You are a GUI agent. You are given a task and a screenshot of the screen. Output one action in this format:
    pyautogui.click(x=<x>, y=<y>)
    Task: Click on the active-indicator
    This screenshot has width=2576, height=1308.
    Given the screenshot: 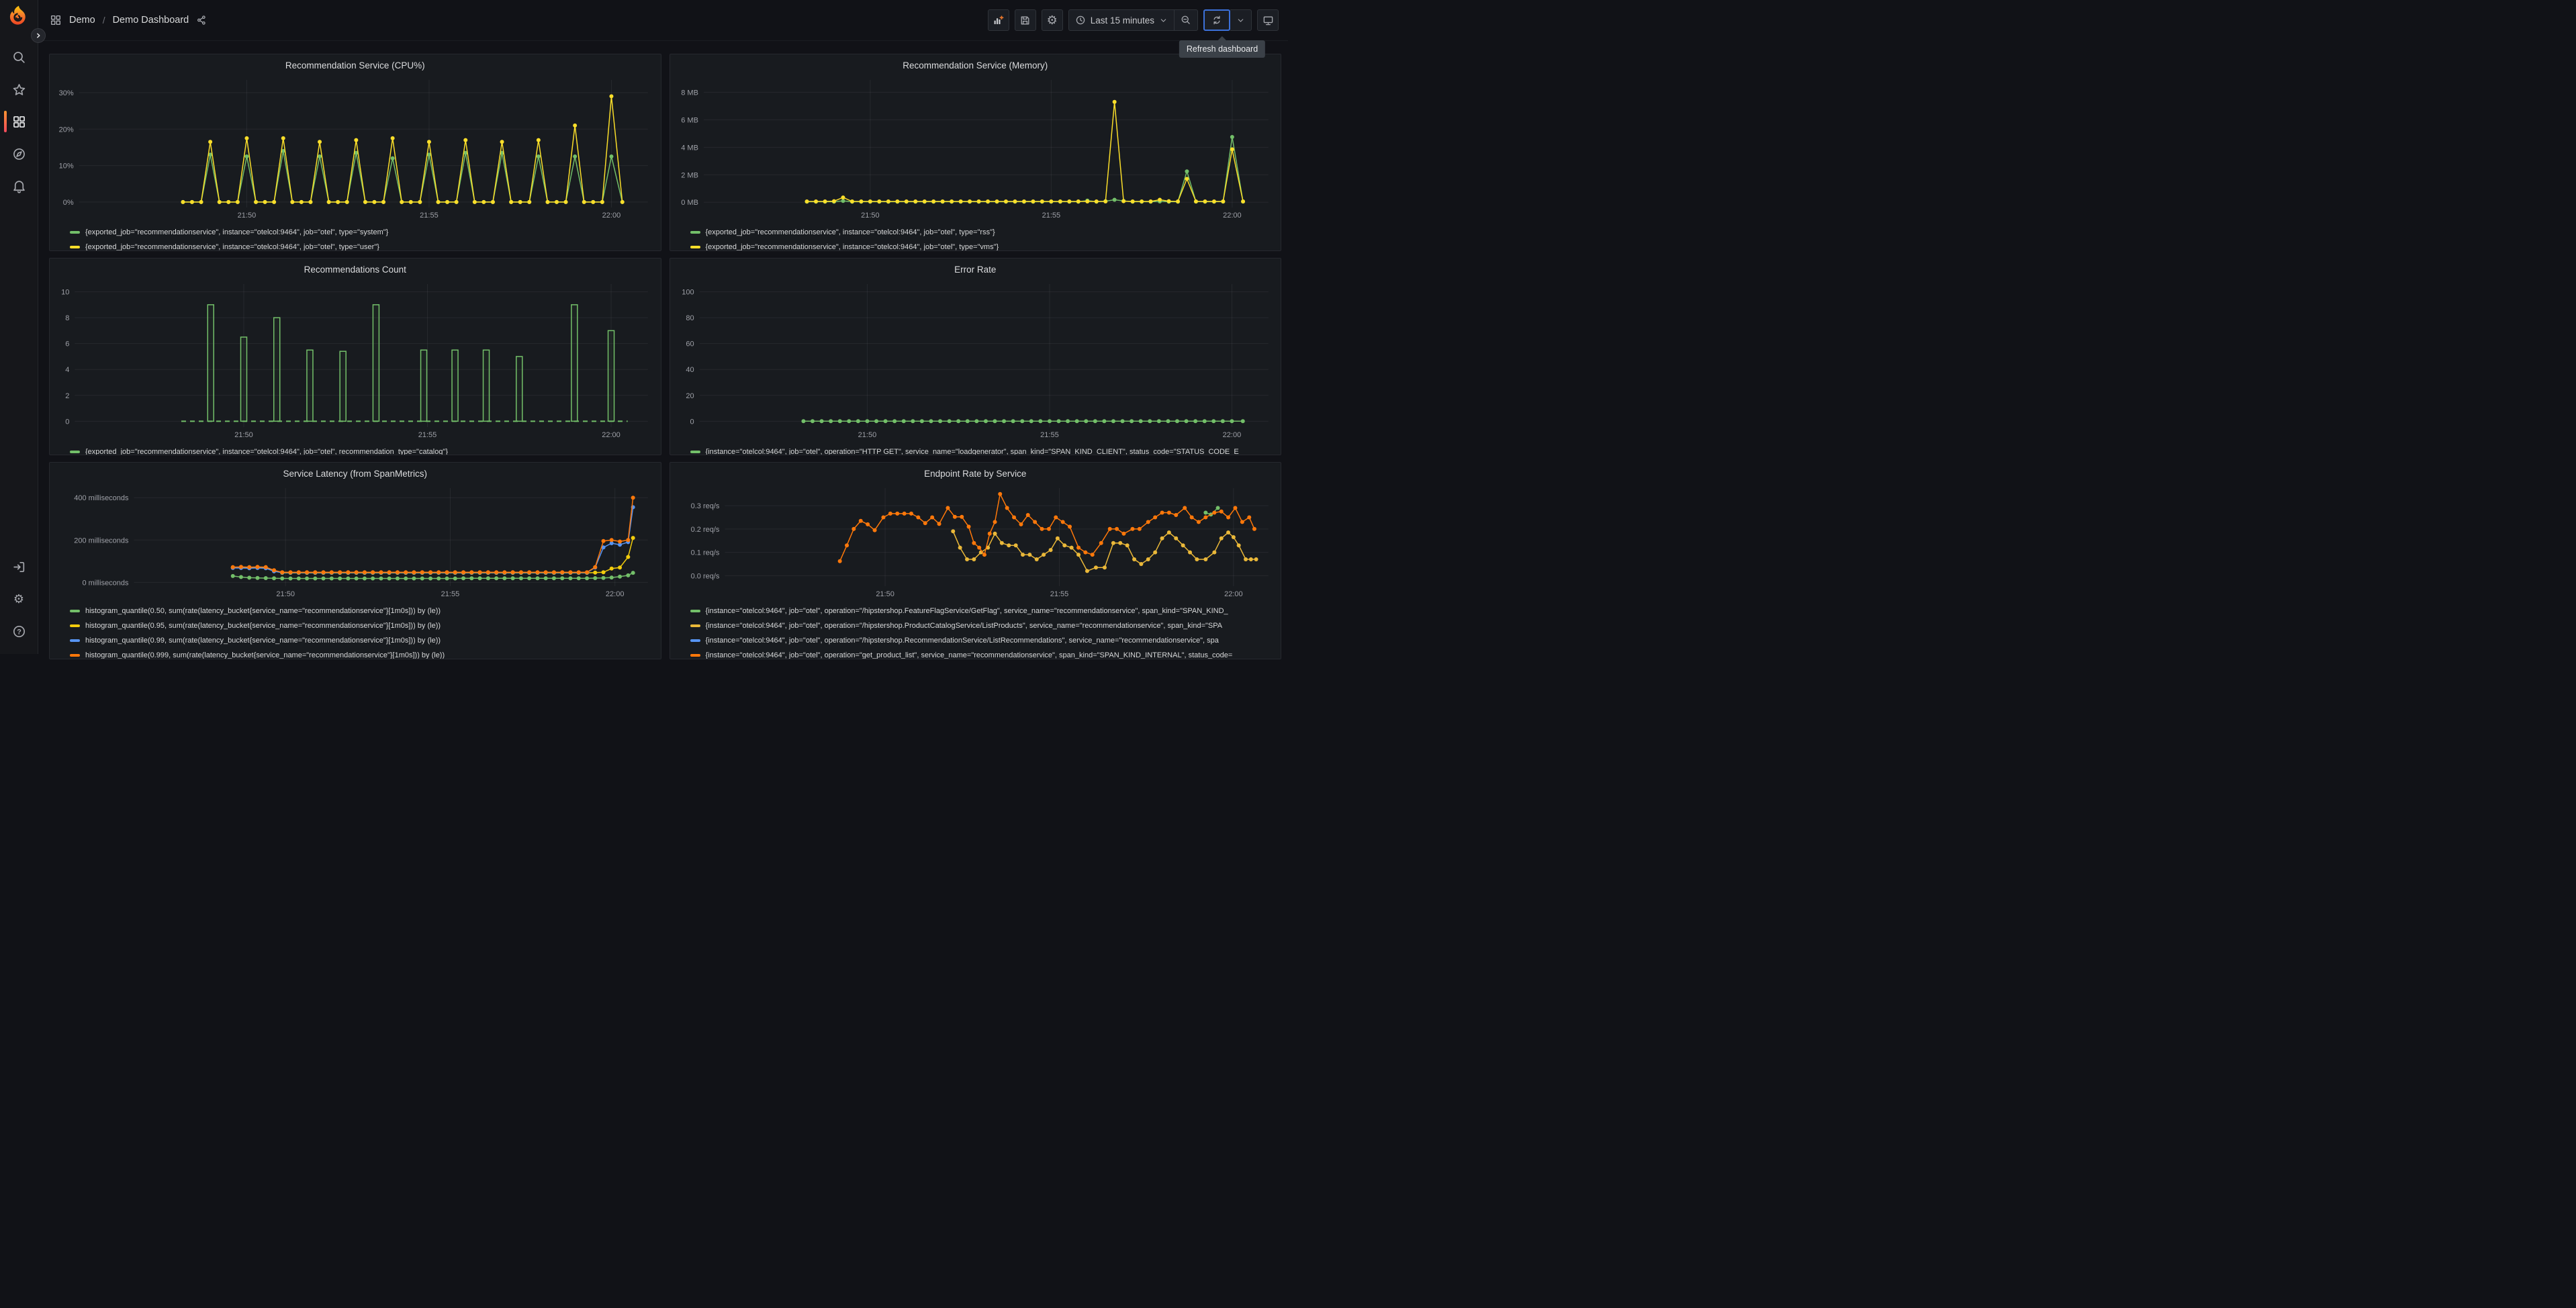 What is the action you would take?
    pyautogui.click(x=5, y=122)
    